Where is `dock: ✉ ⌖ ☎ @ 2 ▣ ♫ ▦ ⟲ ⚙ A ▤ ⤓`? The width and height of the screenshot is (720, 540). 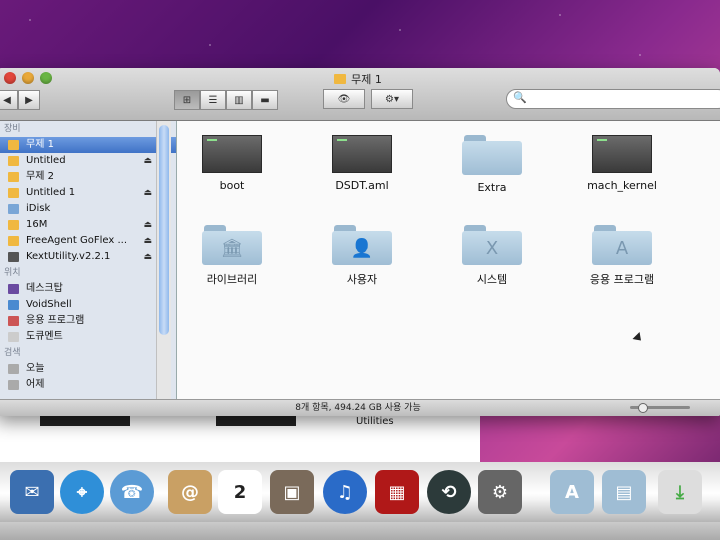
dock: ✉ ⌖ ☎ @ 2 ▣ ♫ ▦ ⟲ ⚙ A ▤ ⤓ is located at coordinates (360, 501).